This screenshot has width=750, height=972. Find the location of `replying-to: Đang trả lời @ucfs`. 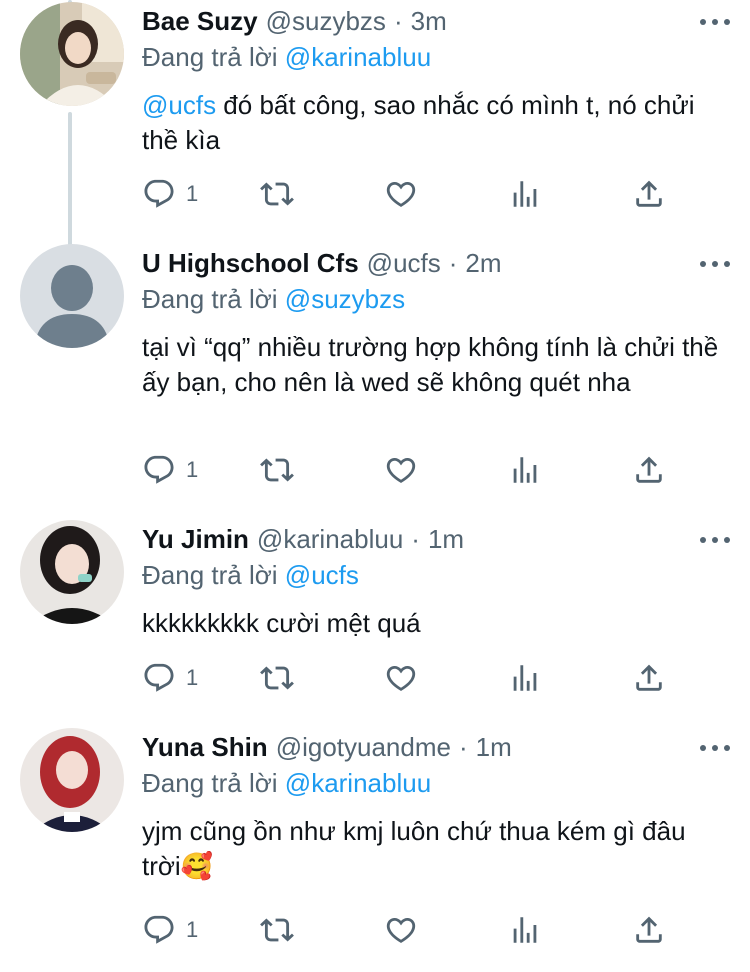

replying-to: Đang trả lời @ucfs is located at coordinates (436, 575).